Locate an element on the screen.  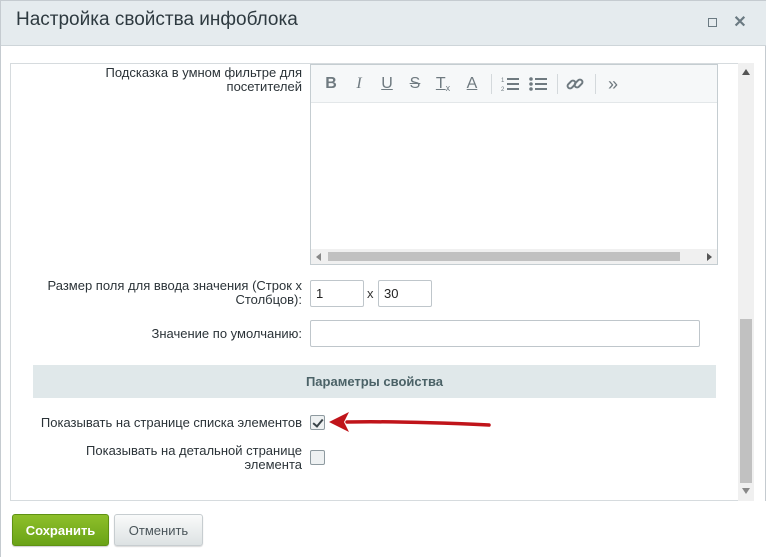
editor-scroll-thumb is located at coordinates (504, 256).